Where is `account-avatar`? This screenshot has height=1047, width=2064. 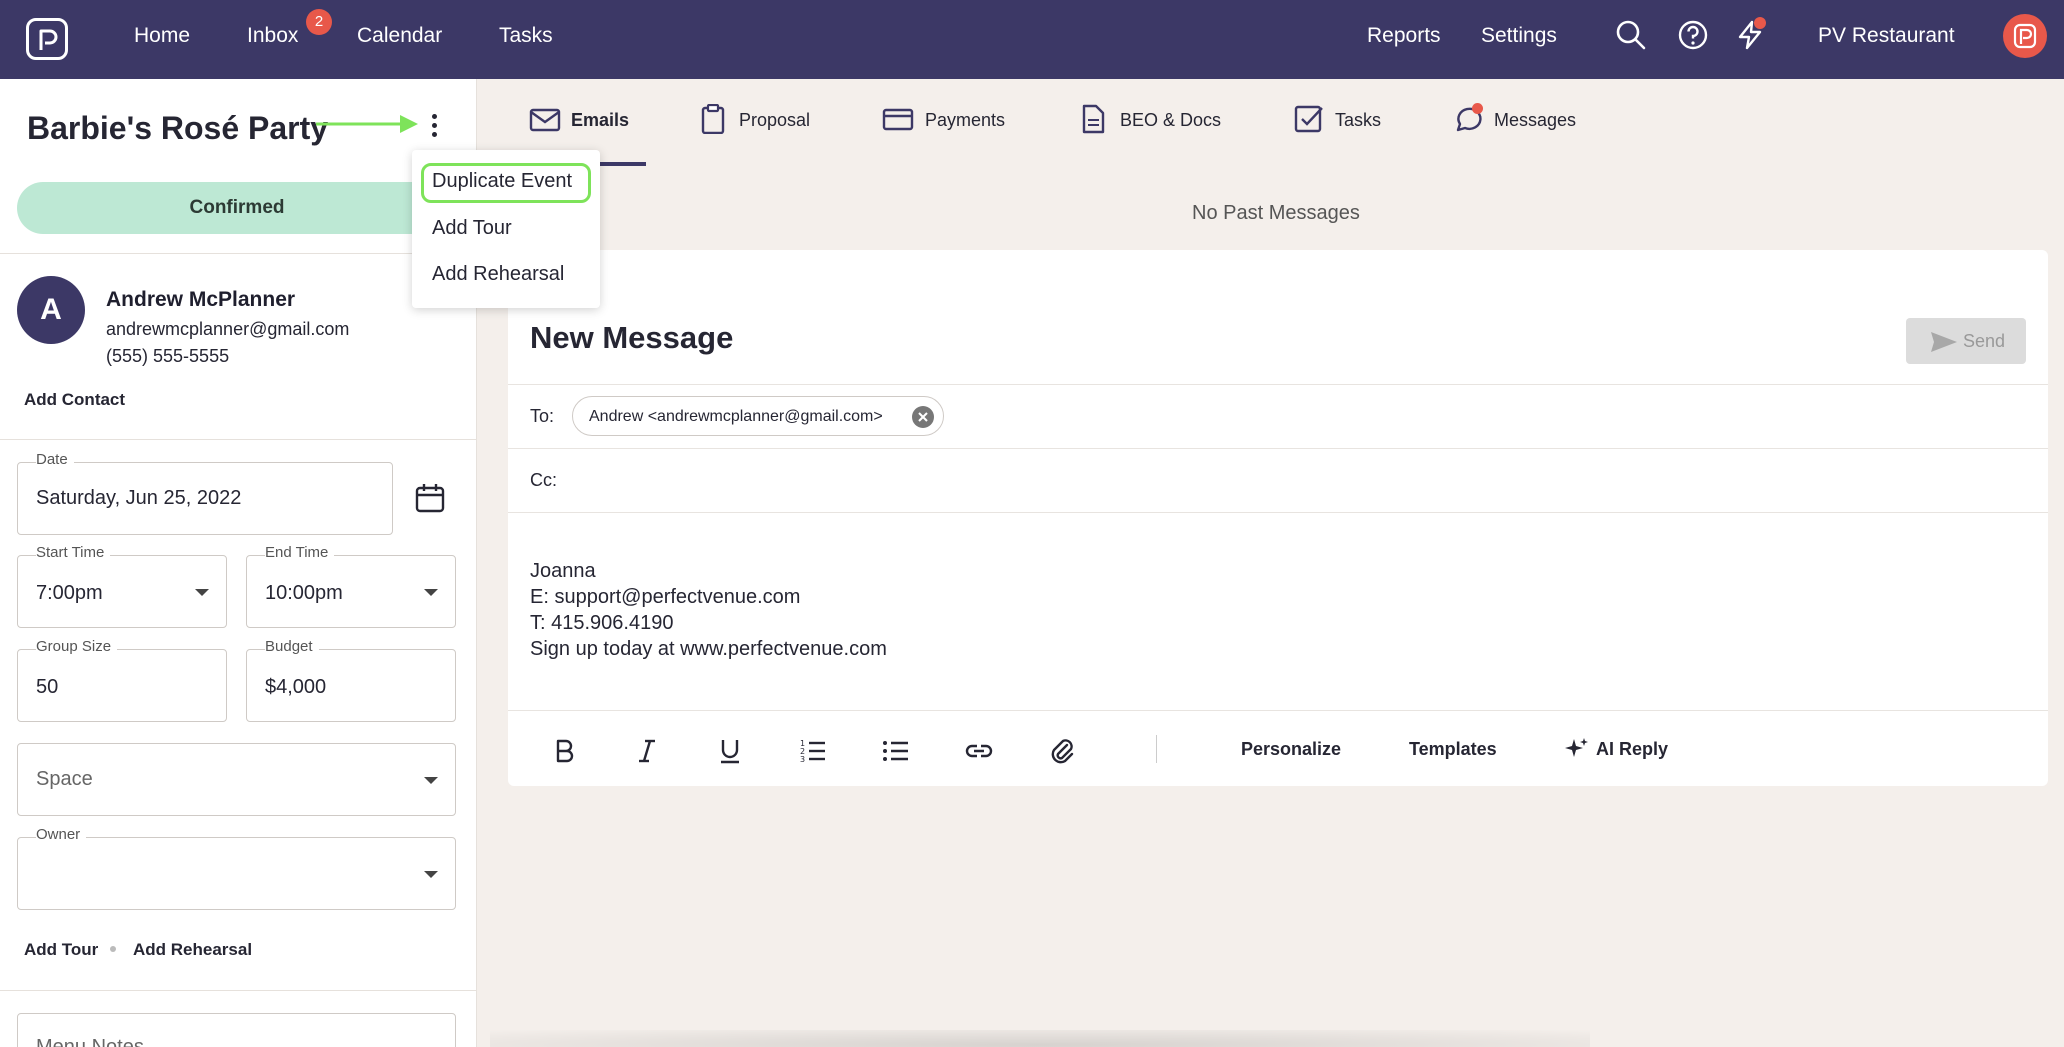
account-avatar is located at coordinates (2025, 36).